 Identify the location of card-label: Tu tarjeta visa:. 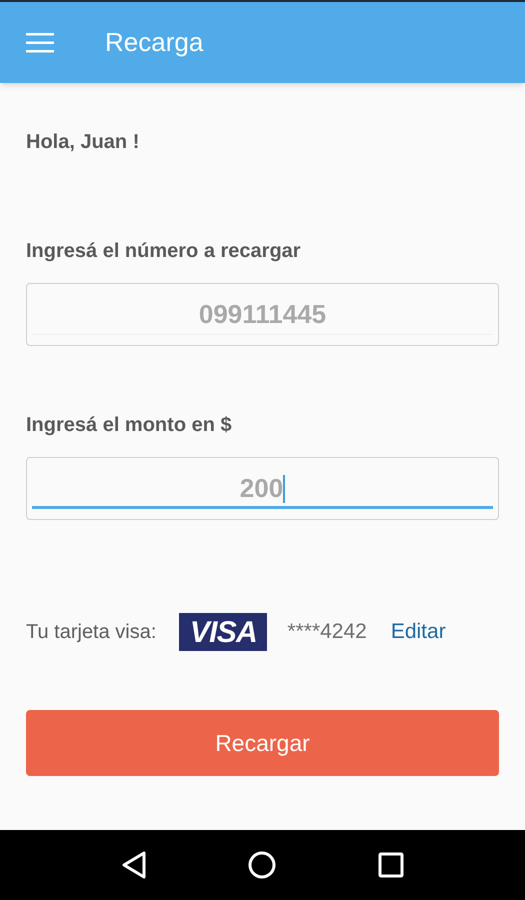
(91, 632).